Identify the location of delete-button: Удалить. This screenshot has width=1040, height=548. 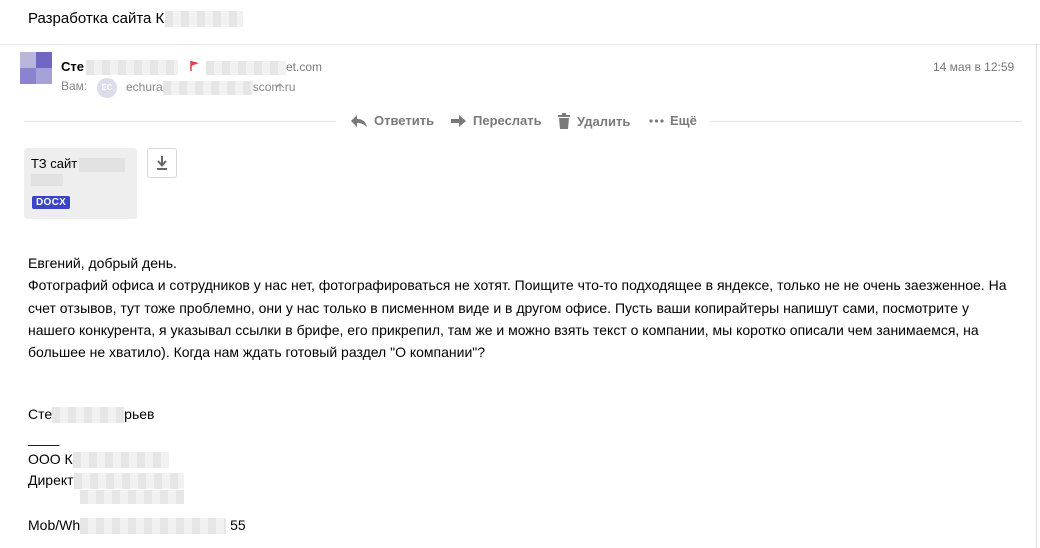
(593, 121).